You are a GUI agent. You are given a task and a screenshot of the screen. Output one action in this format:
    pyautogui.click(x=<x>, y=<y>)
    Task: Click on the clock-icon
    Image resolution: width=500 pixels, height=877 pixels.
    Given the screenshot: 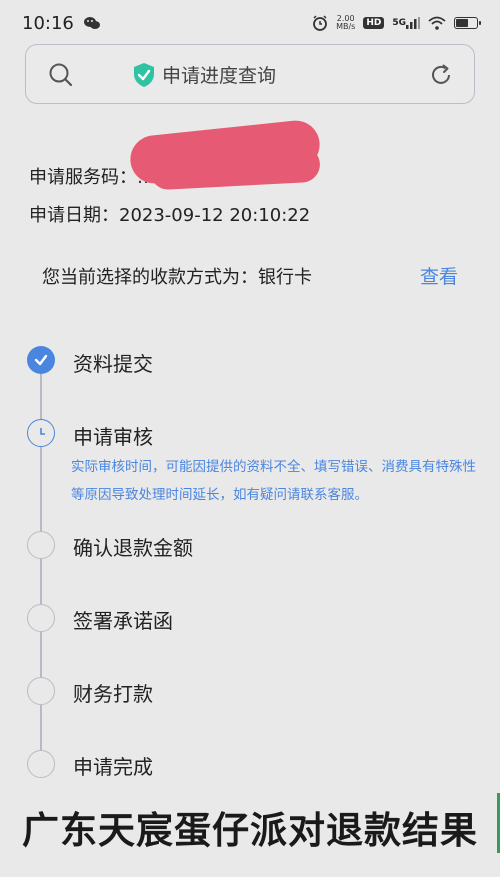 What is the action you would take?
    pyautogui.click(x=42, y=431)
    